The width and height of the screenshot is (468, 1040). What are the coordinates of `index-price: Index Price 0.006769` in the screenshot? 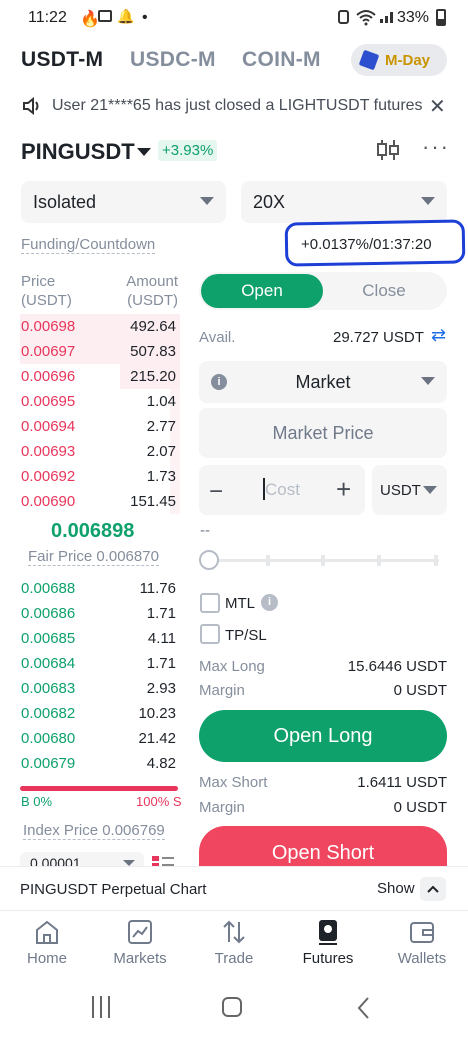 It's located at (94, 831).